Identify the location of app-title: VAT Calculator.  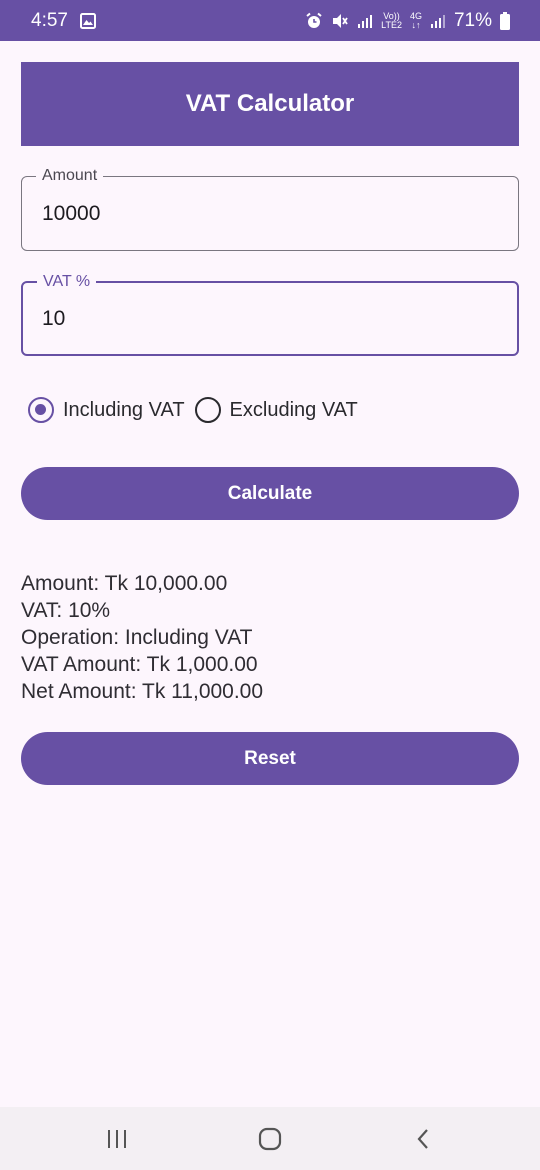
(270, 103).